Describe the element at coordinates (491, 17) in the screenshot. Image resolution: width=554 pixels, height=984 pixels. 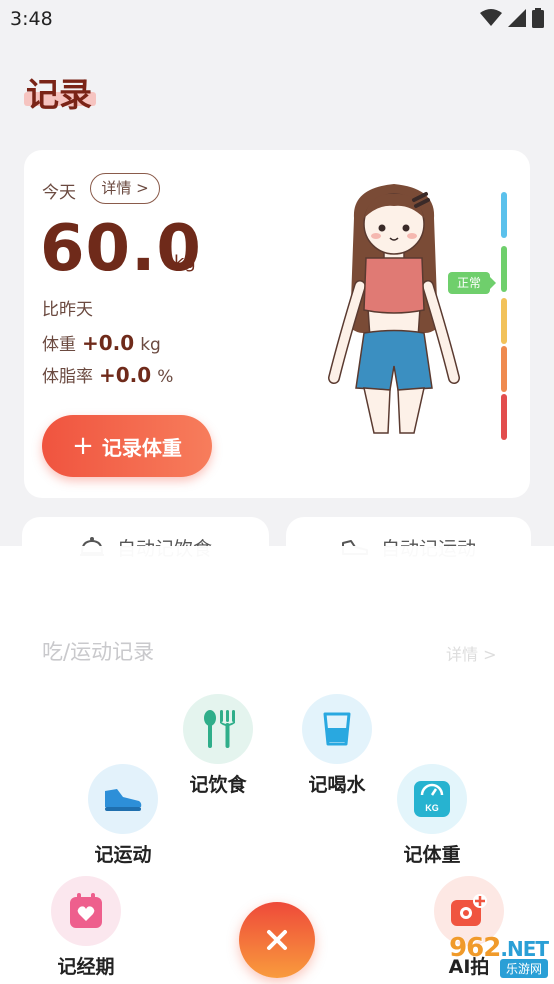
I see `wifi-icon` at that location.